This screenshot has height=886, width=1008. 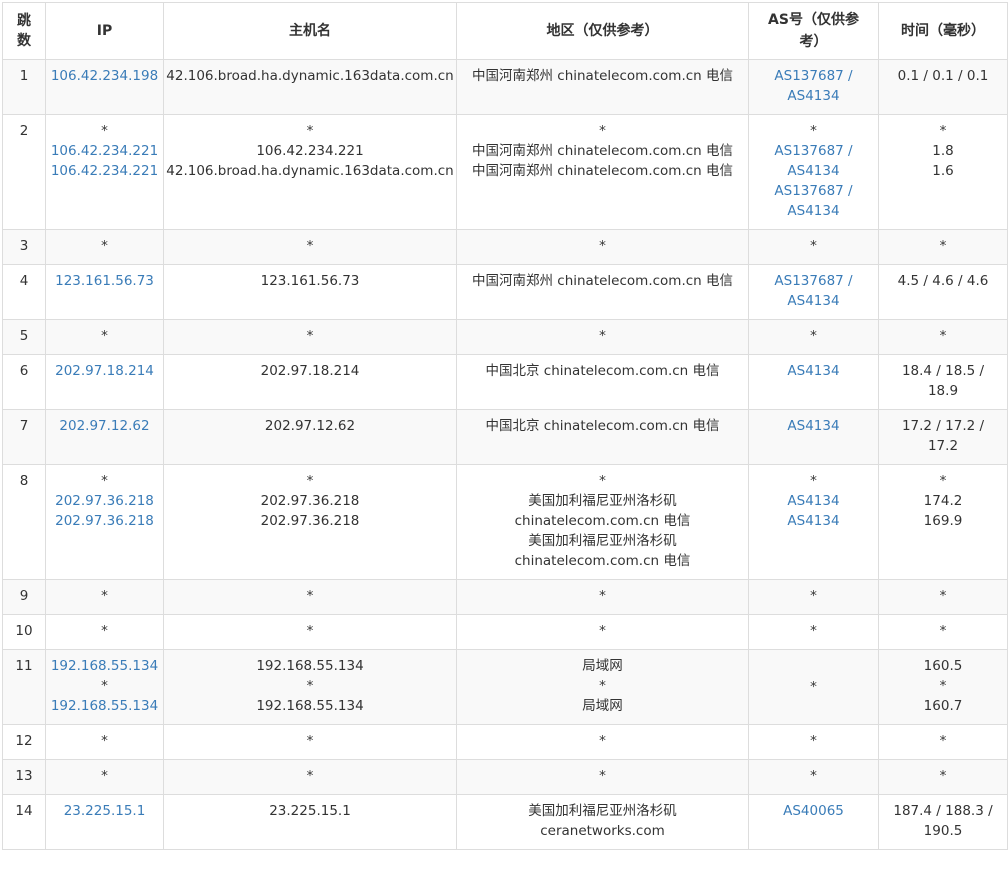 I want to click on as-cell: AS137687 /AS4134, so click(x=813, y=292).